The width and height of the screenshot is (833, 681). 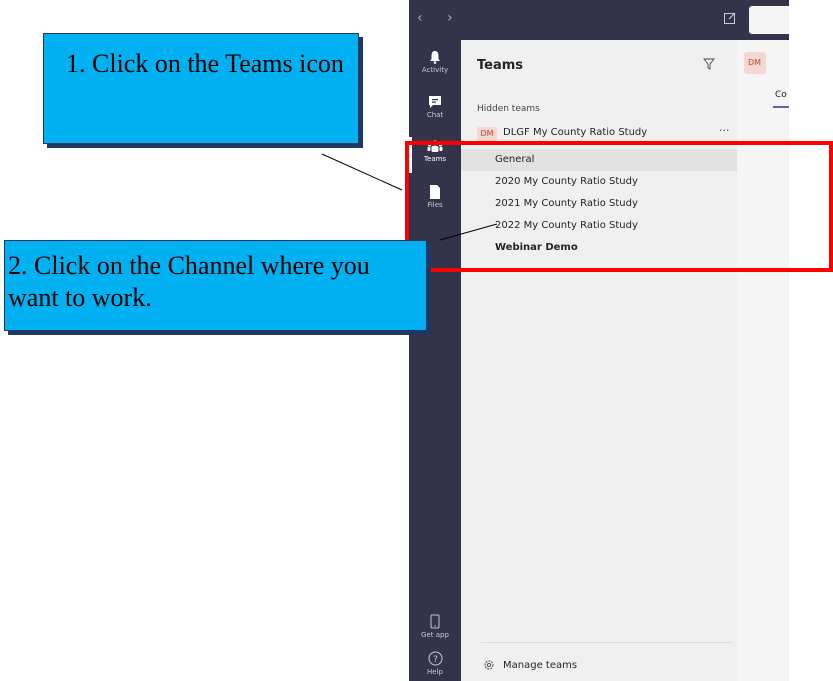 What do you see at coordinates (769, 20) in the screenshot?
I see `search-input` at bounding box center [769, 20].